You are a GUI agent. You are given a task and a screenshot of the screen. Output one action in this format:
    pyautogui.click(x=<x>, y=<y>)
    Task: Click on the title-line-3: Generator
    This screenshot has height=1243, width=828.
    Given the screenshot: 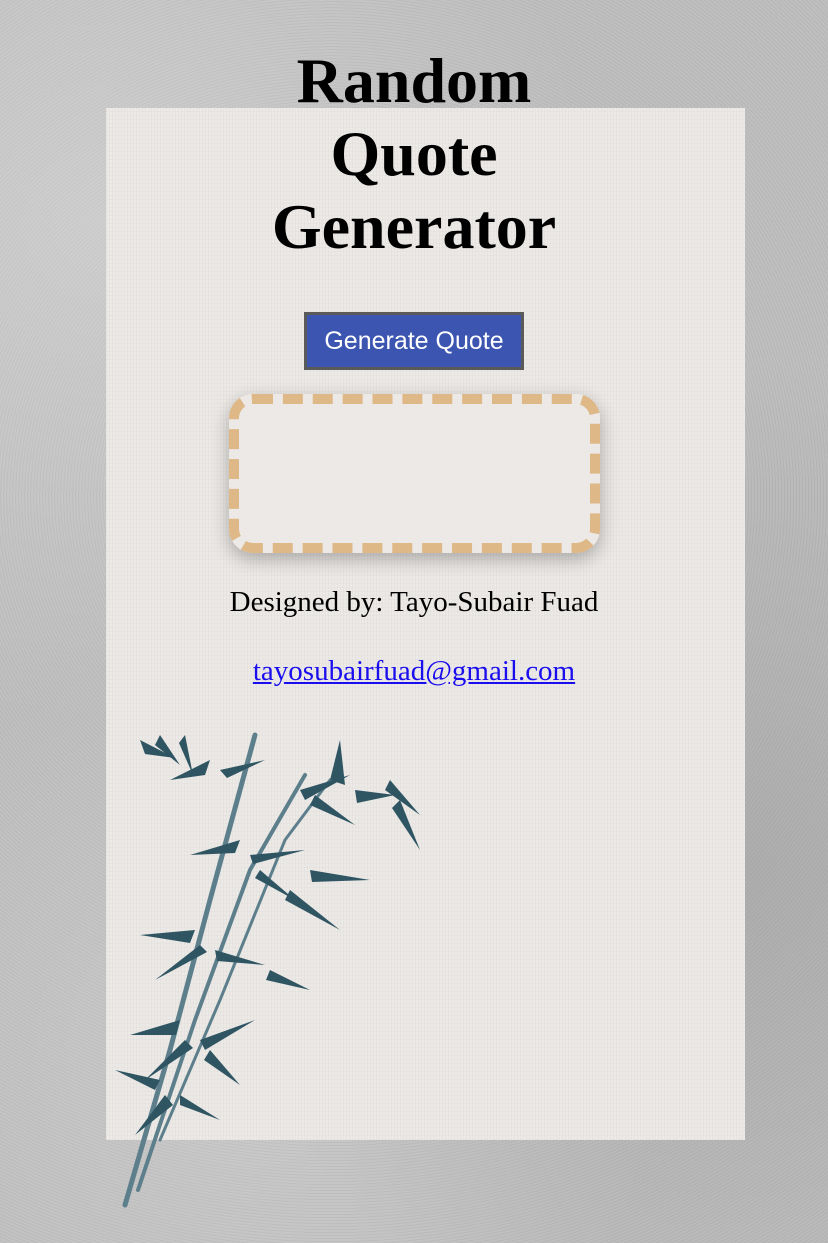 What is the action you would take?
    pyautogui.click(x=414, y=226)
    